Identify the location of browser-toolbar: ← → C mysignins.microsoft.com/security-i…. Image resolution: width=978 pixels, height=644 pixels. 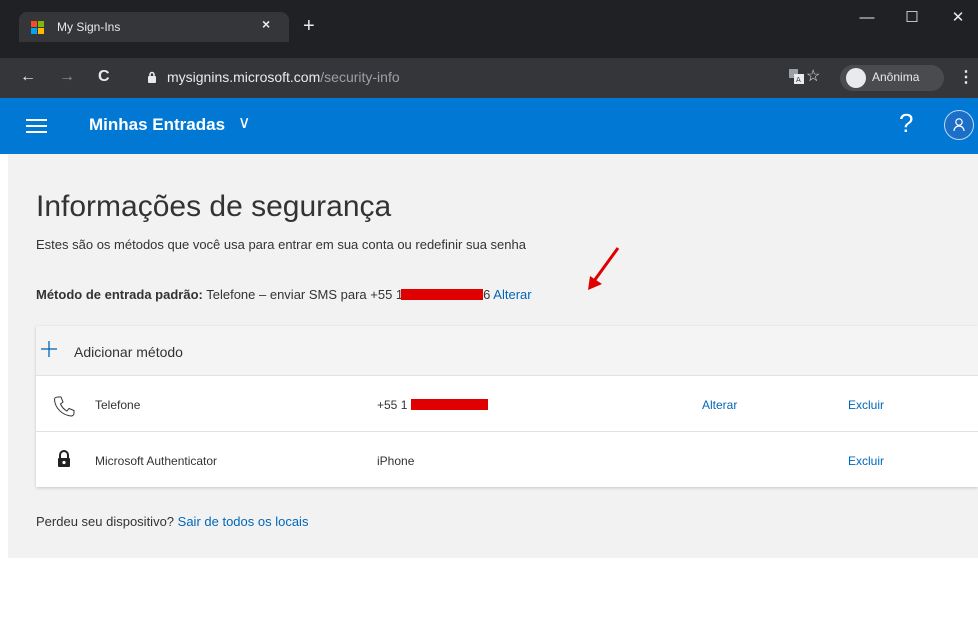
(489, 78).